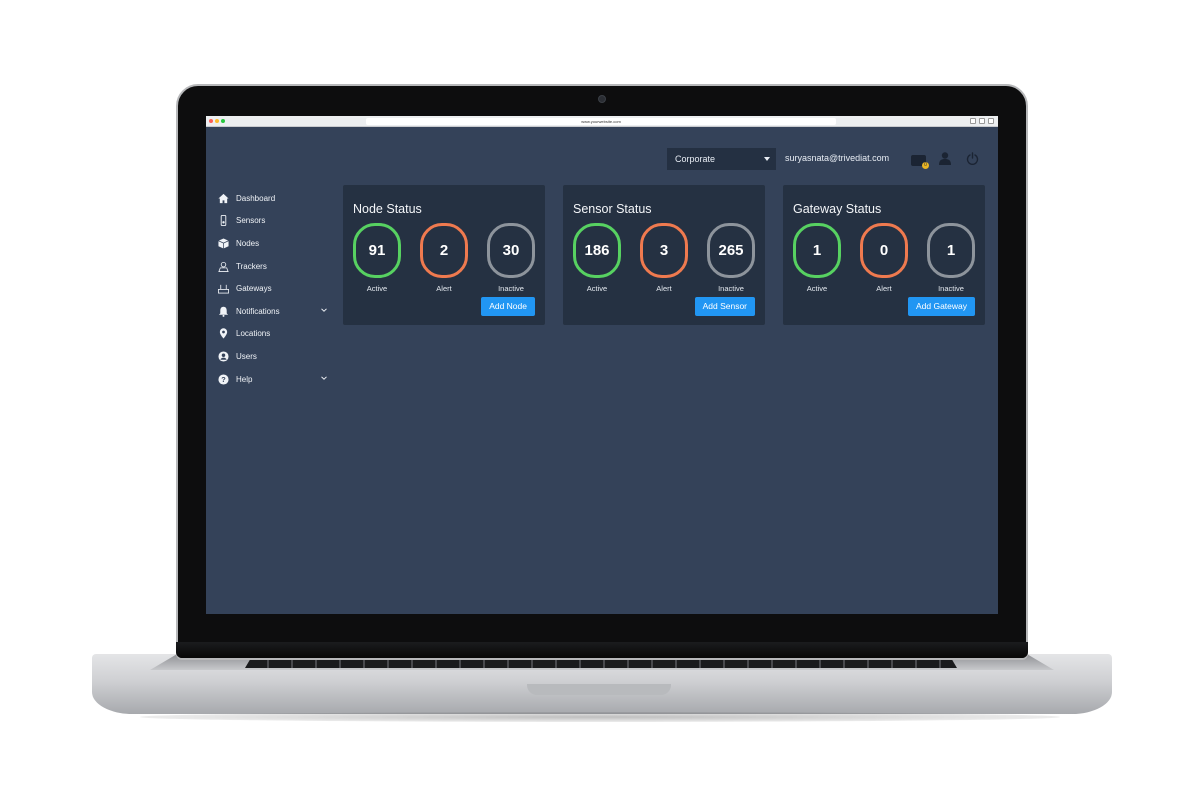 The image size is (1200, 807). What do you see at coordinates (251, 221) in the screenshot?
I see `sidebar-item-label: Sensors` at bounding box center [251, 221].